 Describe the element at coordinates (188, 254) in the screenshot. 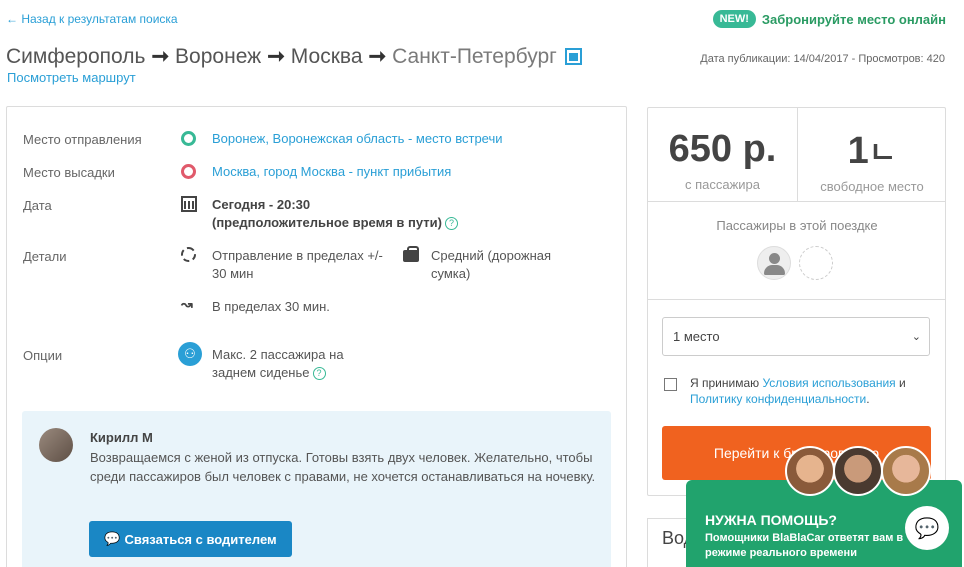

I see `departure-window-icon` at that location.